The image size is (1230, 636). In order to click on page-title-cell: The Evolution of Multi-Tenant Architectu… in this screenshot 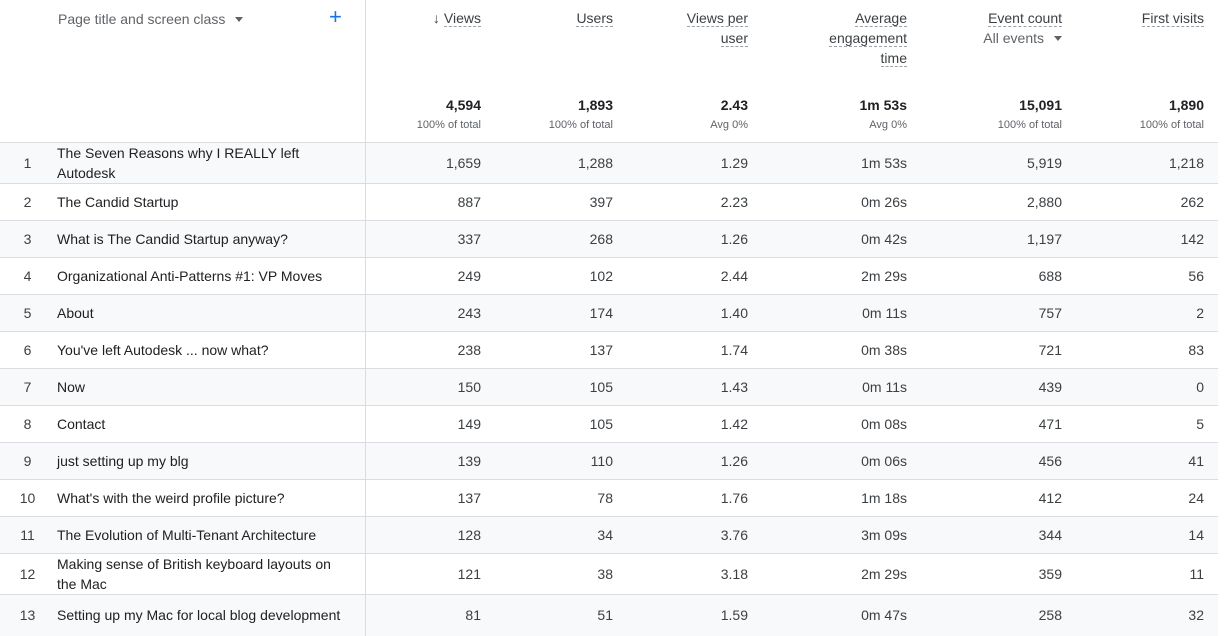, I will do `click(205, 535)`.